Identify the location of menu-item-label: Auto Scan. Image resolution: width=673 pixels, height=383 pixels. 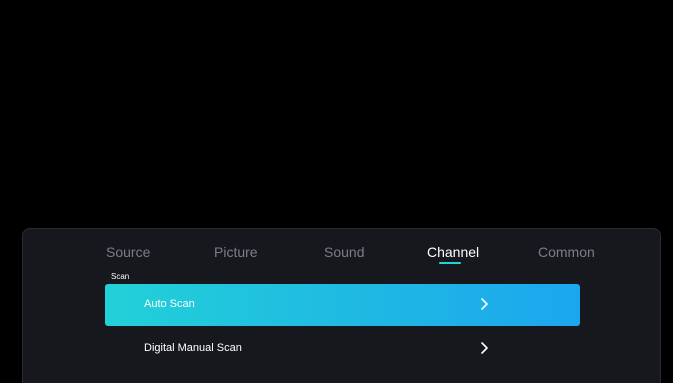
(169, 304).